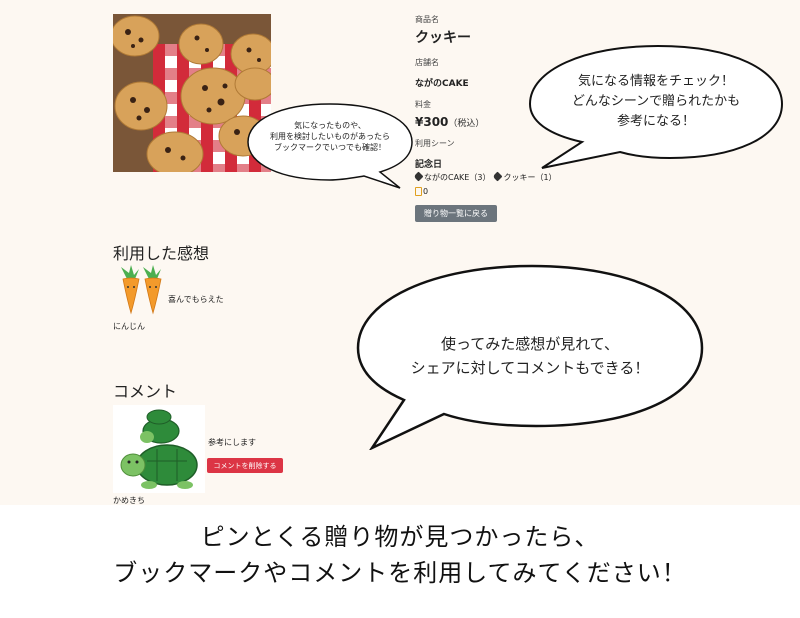 The width and height of the screenshot is (800, 618). I want to click on price-value: ¥300, so click(432, 122).